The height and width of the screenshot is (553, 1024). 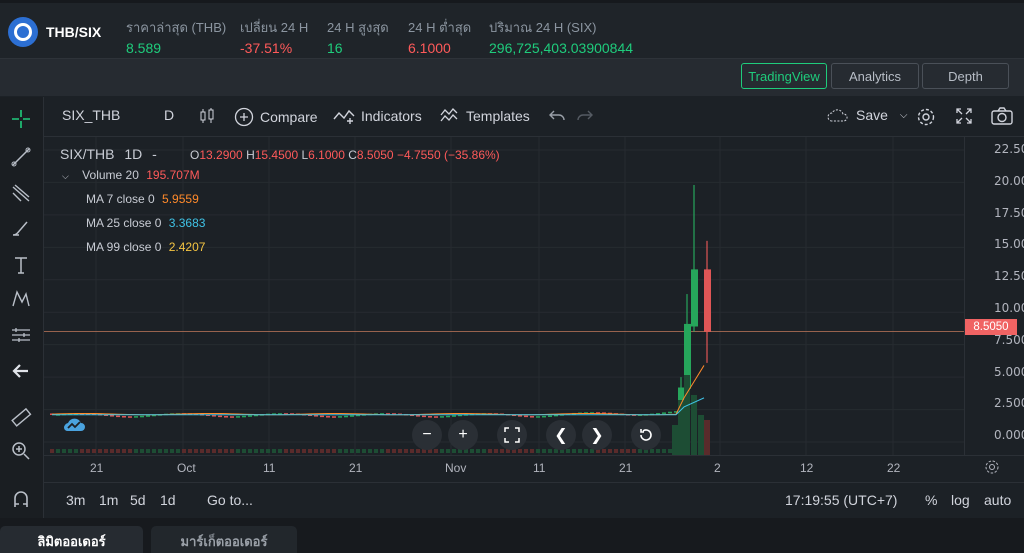 What do you see at coordinates (512, 435) in the screenshot?
I see `reset-view-icon` at bounding box center [512, 435].